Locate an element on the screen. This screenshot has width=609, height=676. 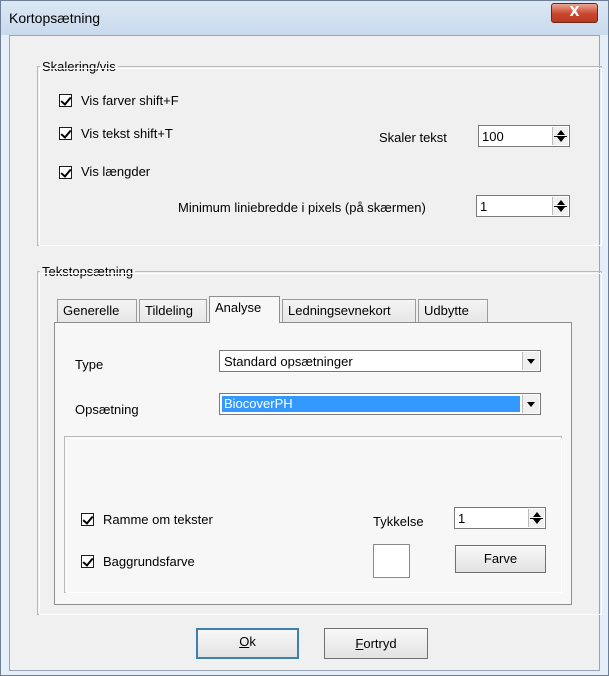
thickness-value: 1 is located at coordinates (462, 518).